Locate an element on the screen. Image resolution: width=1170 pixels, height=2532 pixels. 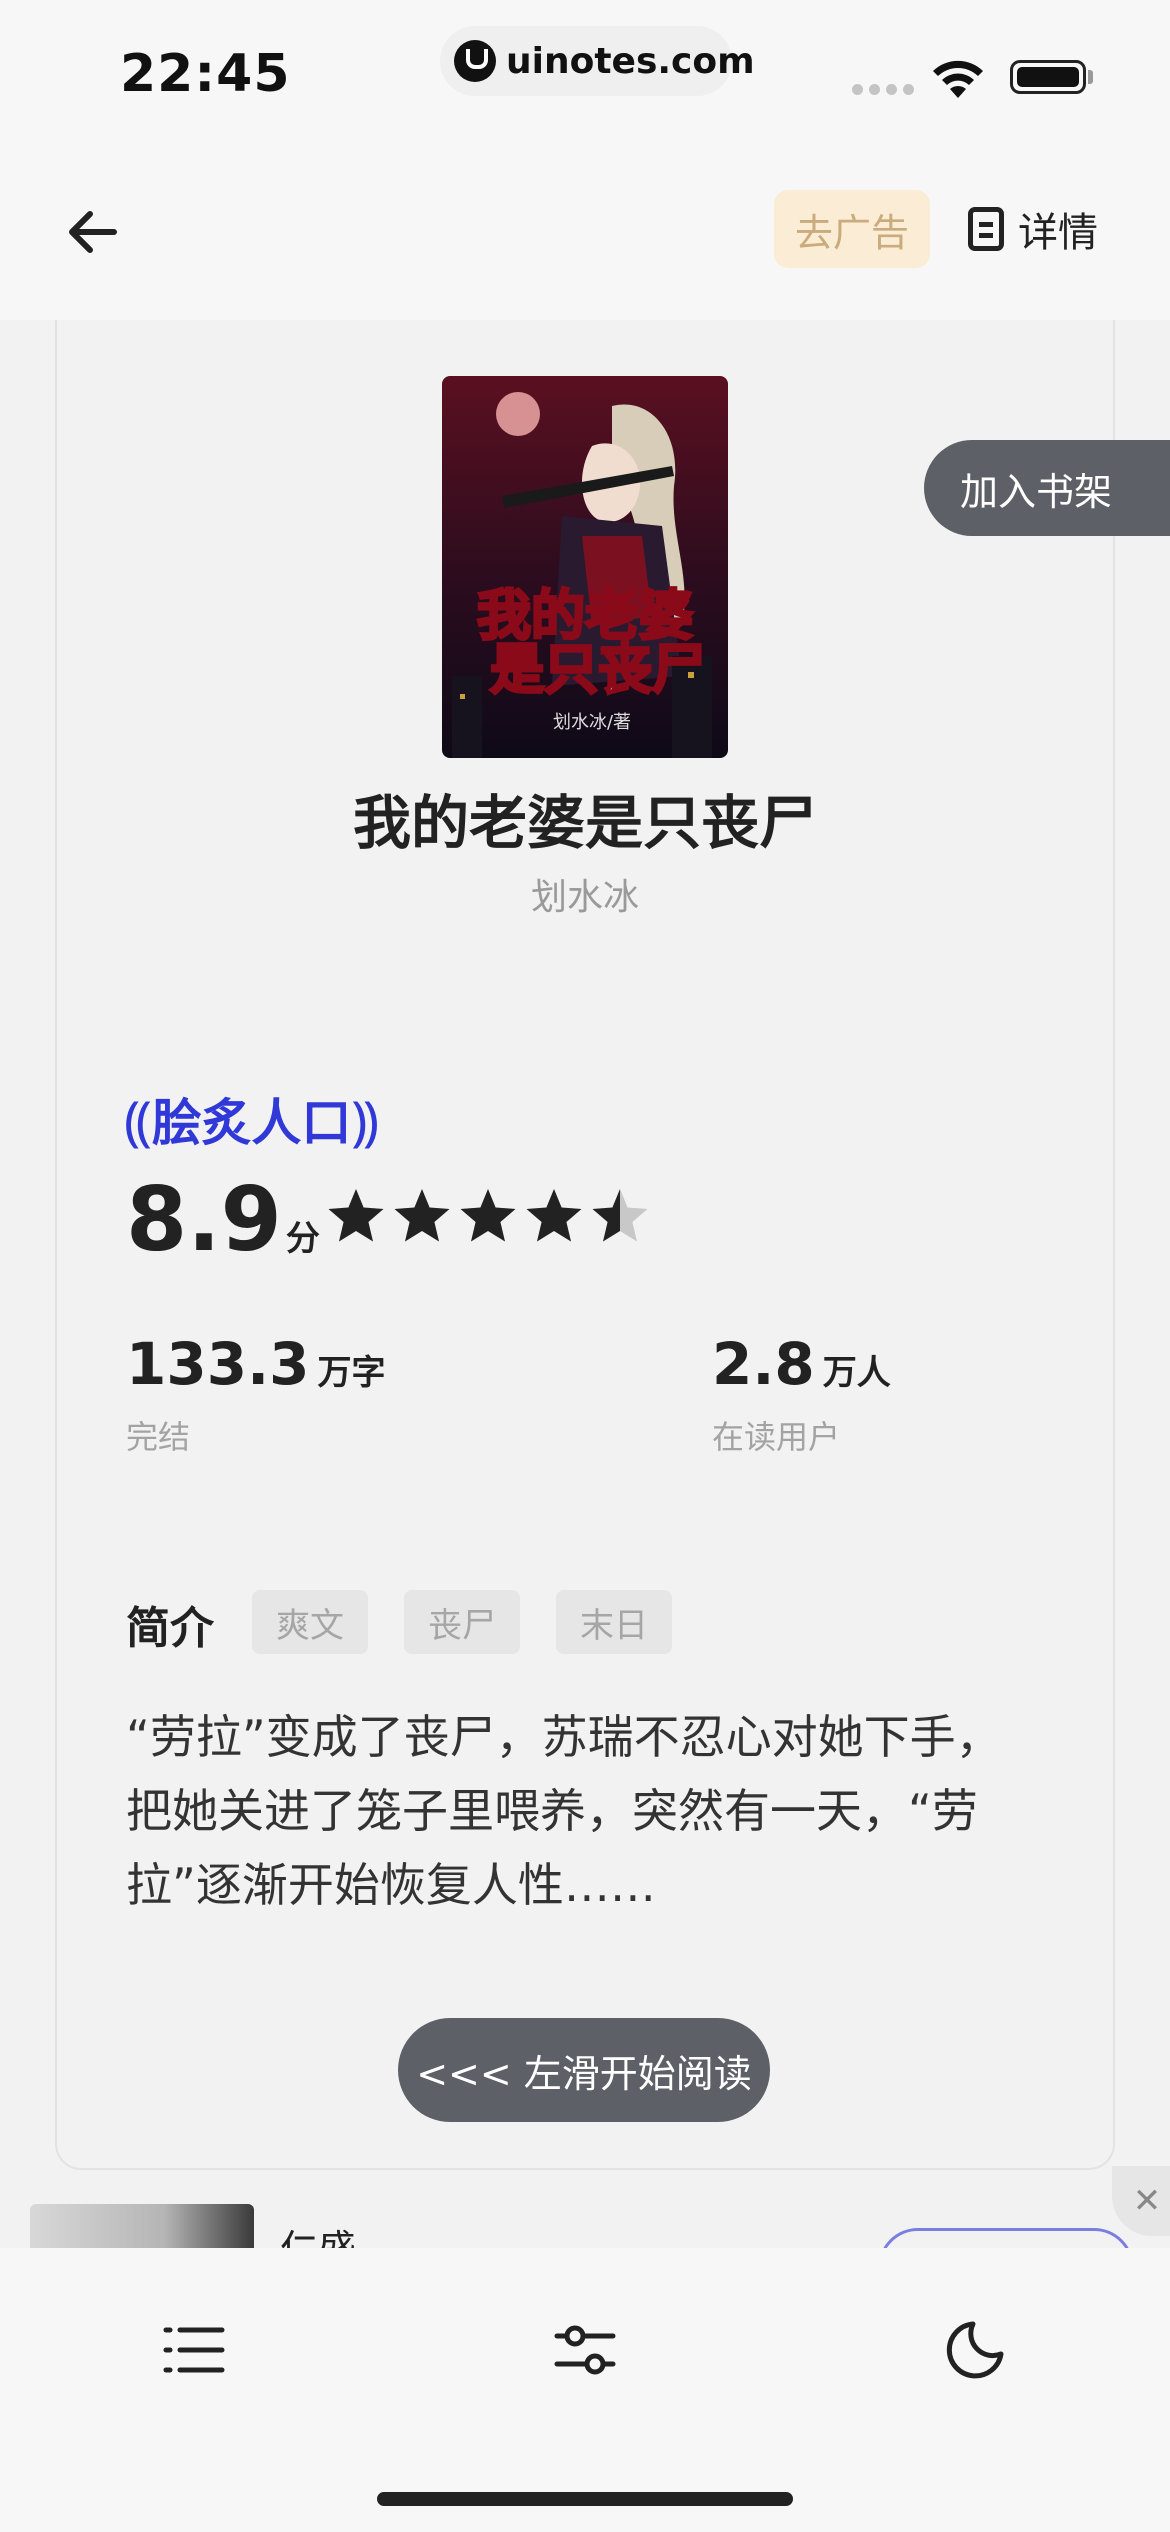
ad-close-button: ✕ is located at coordinates (1141, 2201).